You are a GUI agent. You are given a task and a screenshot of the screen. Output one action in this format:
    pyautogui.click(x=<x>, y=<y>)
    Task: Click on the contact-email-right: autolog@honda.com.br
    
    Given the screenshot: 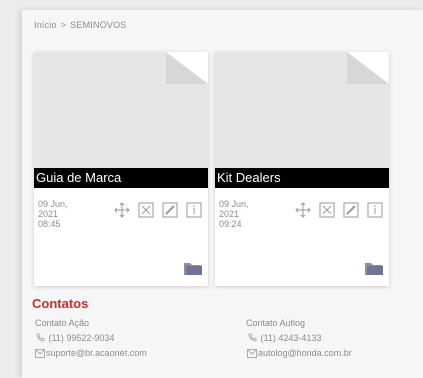 What is the action you would take?
    pyautogui.click(x=299, y=353)
    